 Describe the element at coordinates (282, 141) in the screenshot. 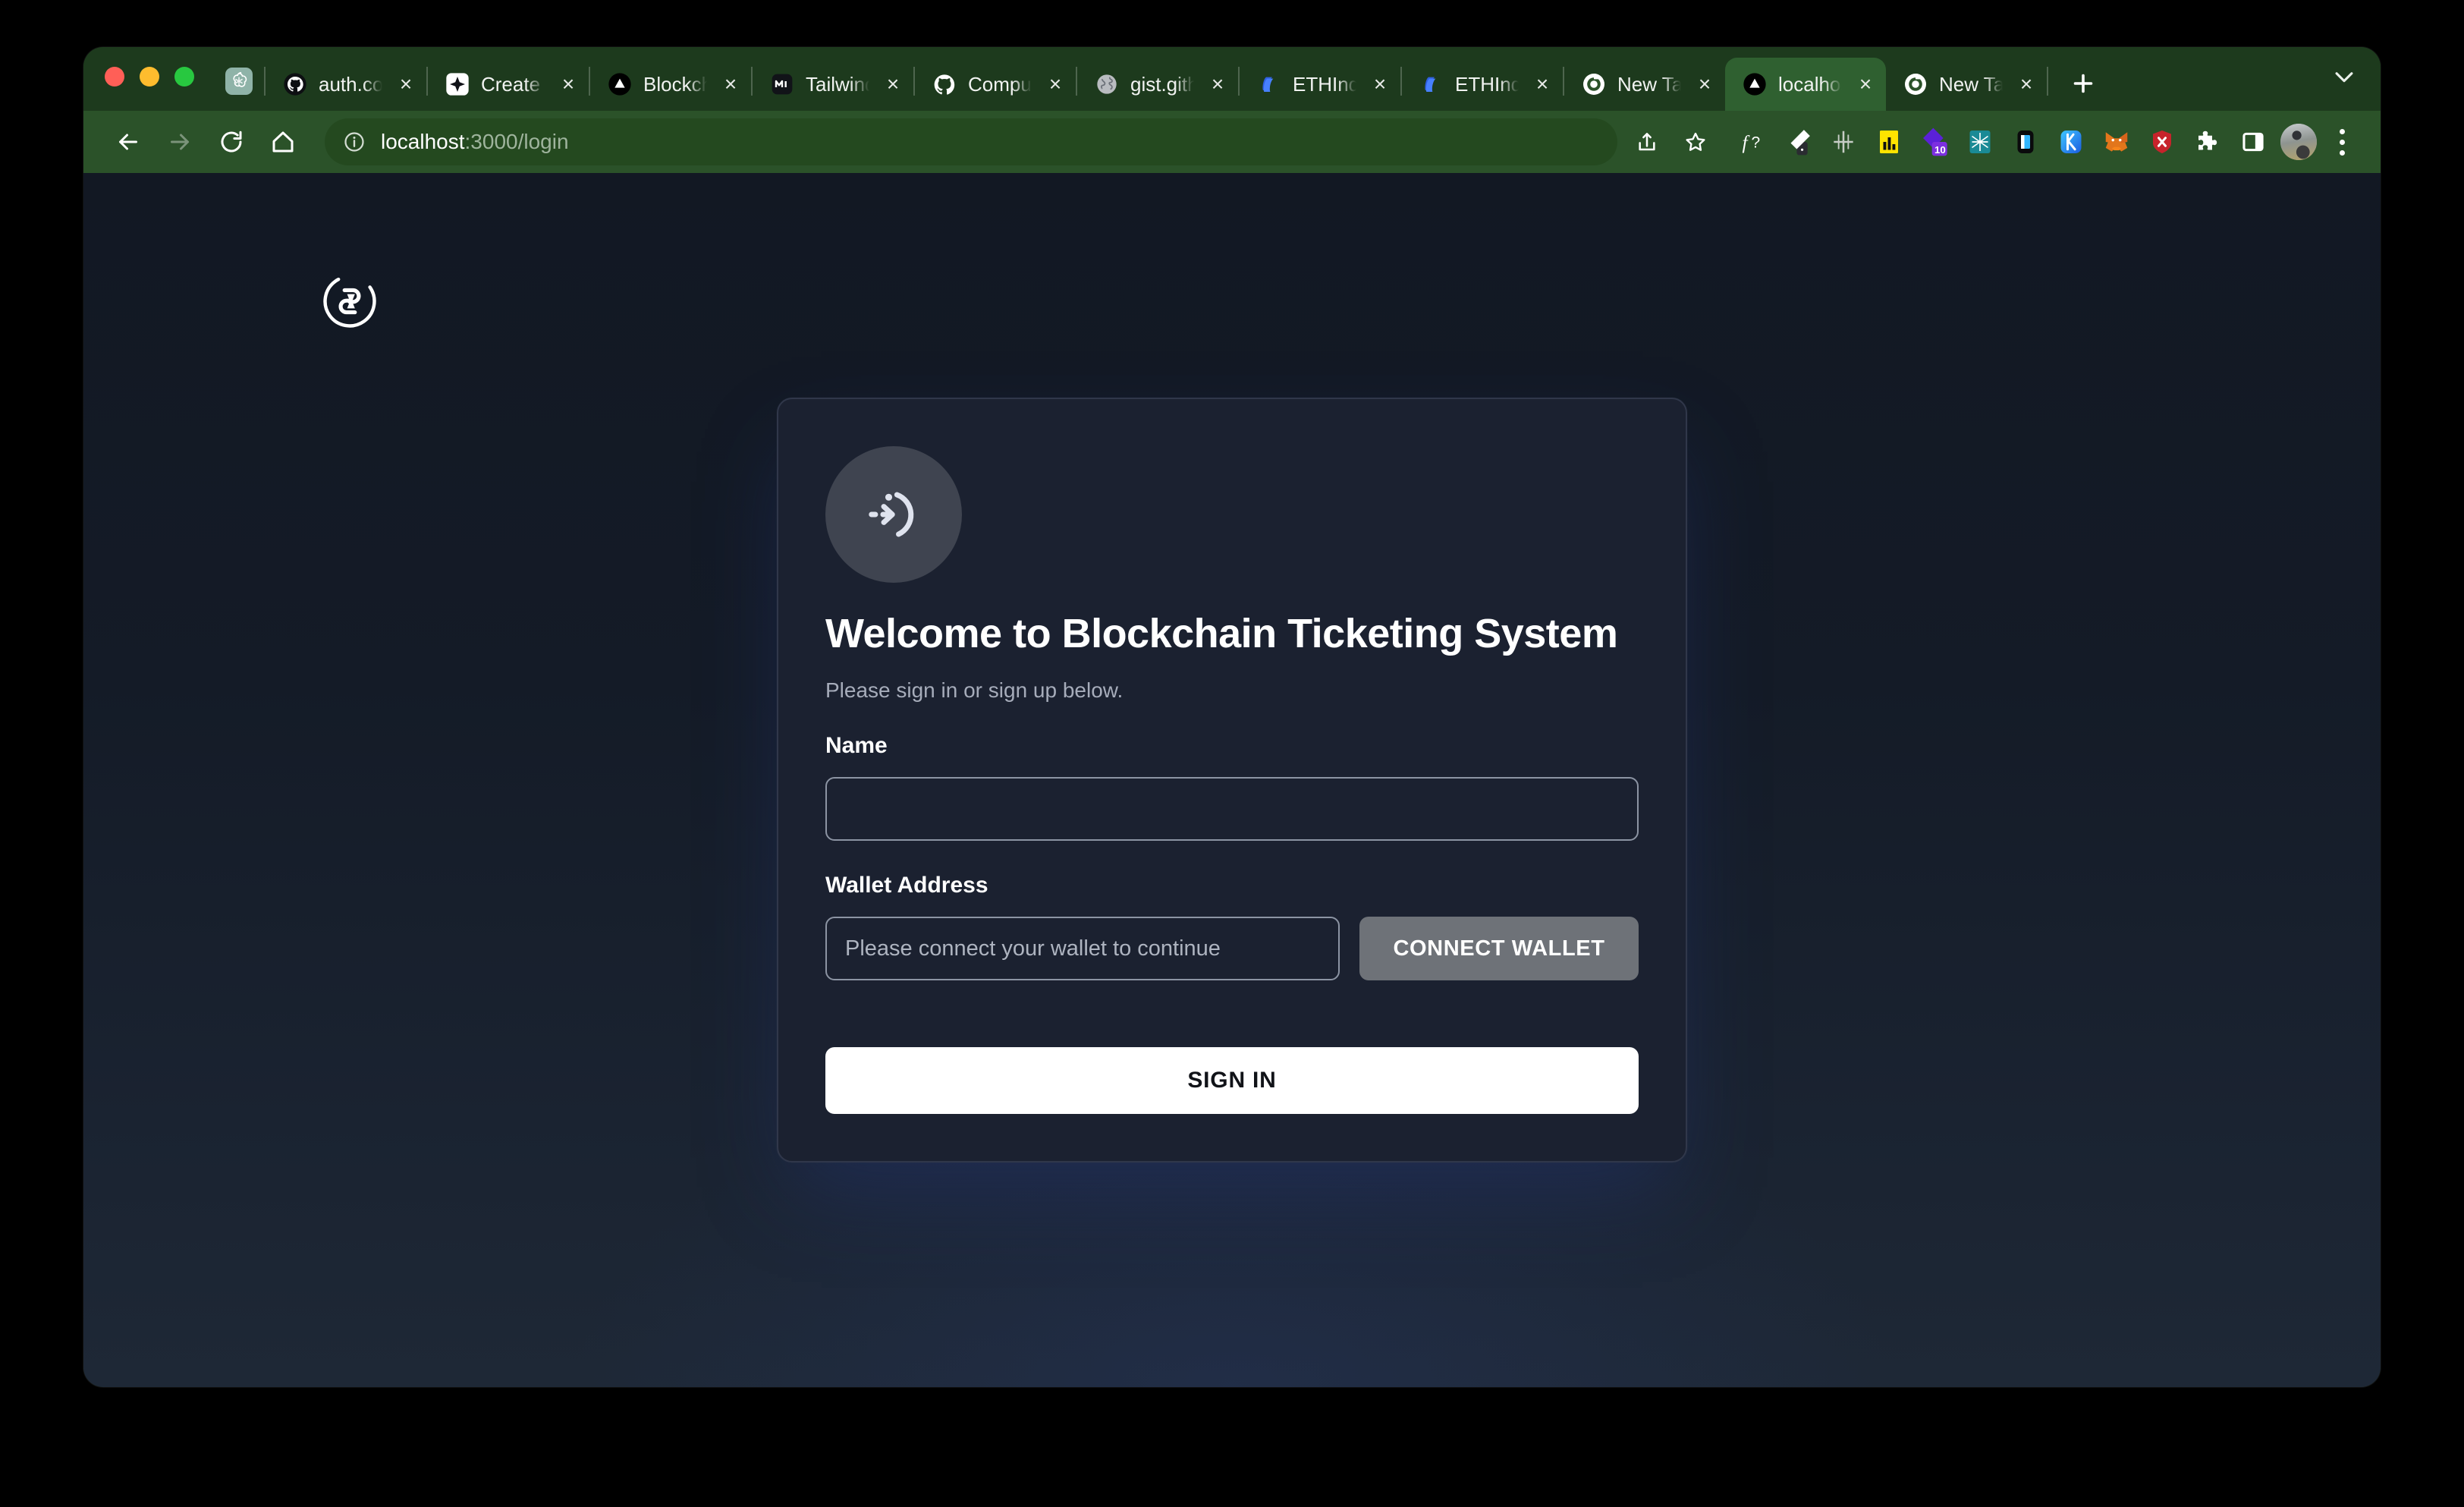

I see `home-icon` at that location.